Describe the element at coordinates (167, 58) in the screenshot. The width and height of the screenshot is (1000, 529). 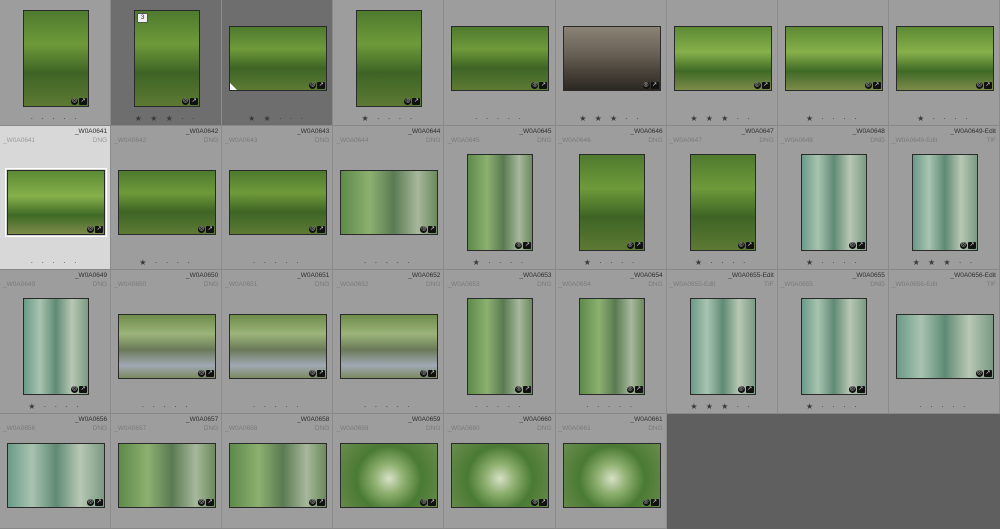
I see `photo-thumbnail: ◎ ↗ 3` at that location.